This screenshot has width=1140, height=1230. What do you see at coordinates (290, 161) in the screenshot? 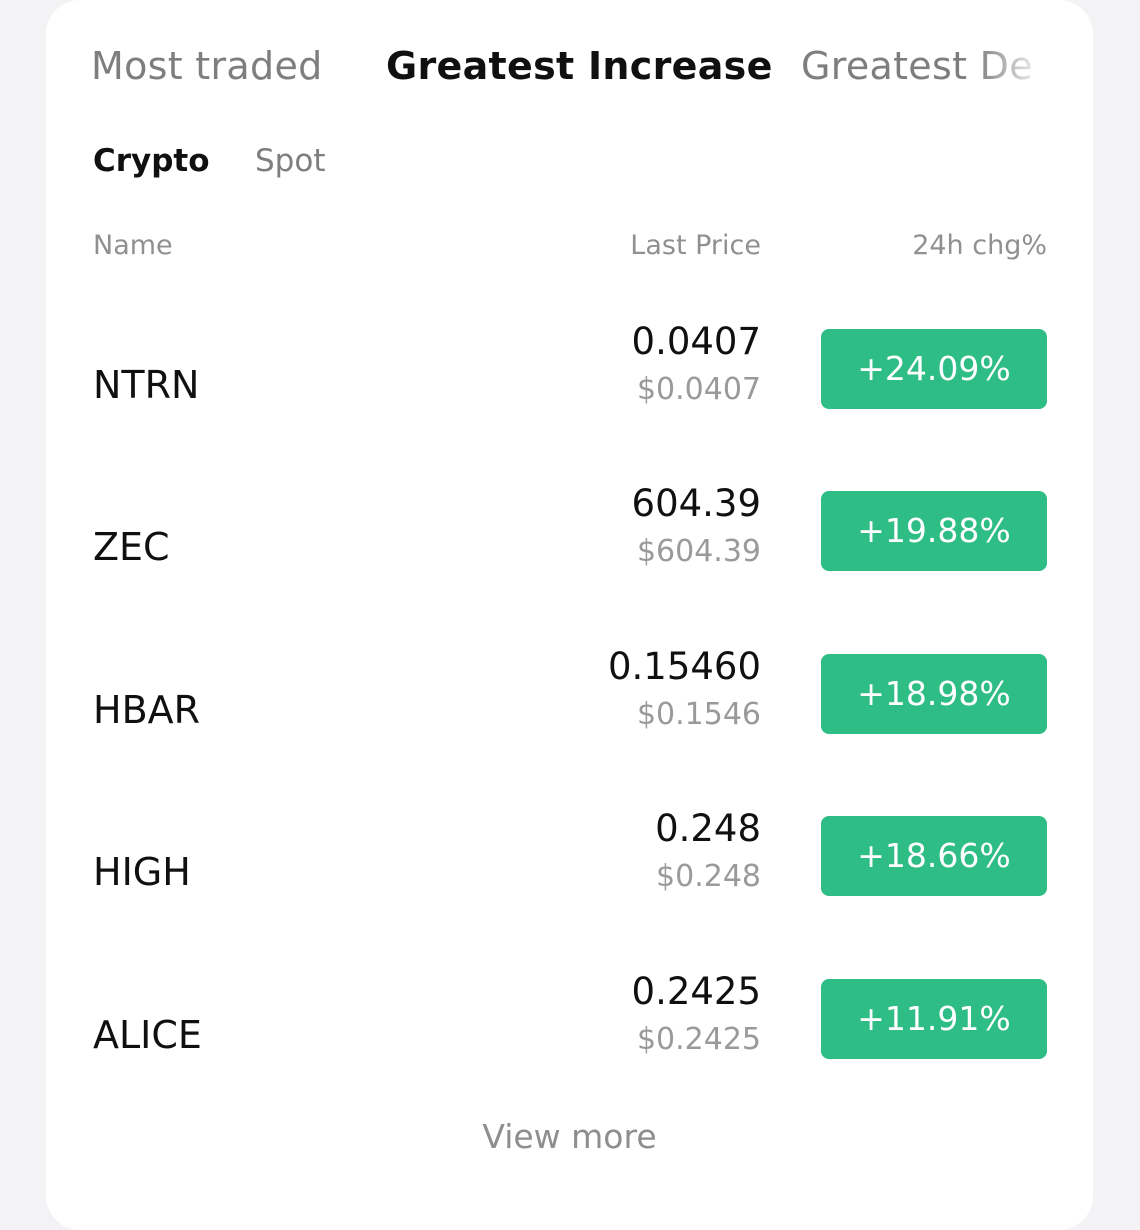
I see `subtab-spot: Spot` at bounding box center [290, 161].